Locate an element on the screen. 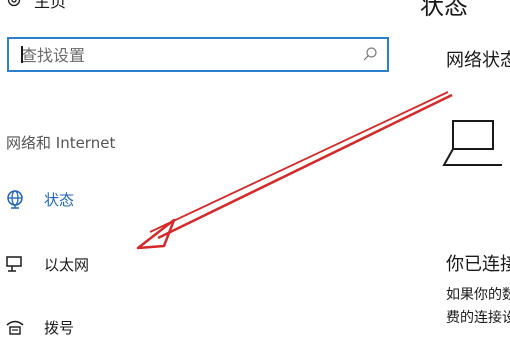 This screenshot has width=510, height=341. search-icon is located at coordinates (370, 54).